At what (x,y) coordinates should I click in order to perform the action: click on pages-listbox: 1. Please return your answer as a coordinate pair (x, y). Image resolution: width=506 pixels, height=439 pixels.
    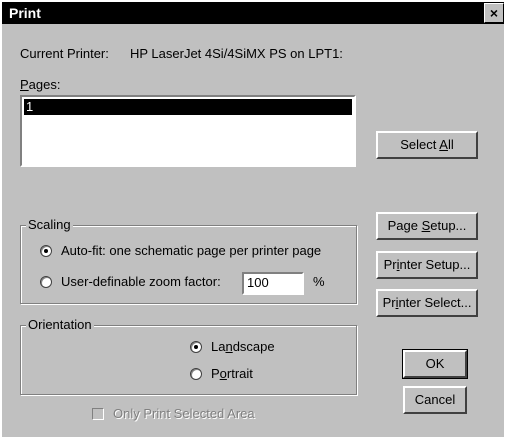
    Looking at the image, I should click on (188, 131).